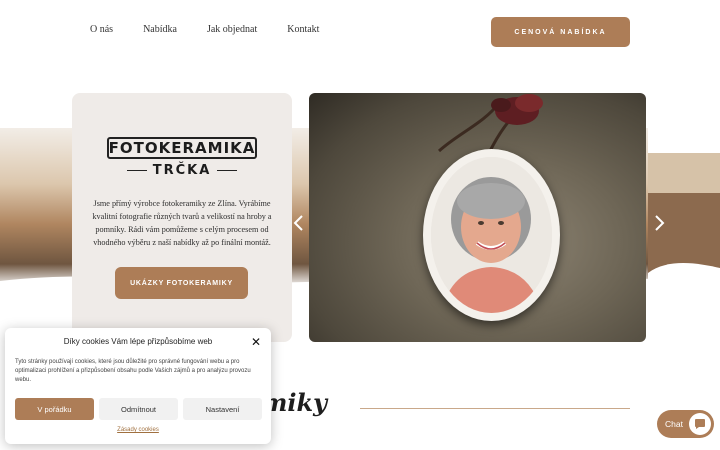 The width and height of the screenshot is (720, 450). I want to click on chat-bubble-icon, so click(700, 424).